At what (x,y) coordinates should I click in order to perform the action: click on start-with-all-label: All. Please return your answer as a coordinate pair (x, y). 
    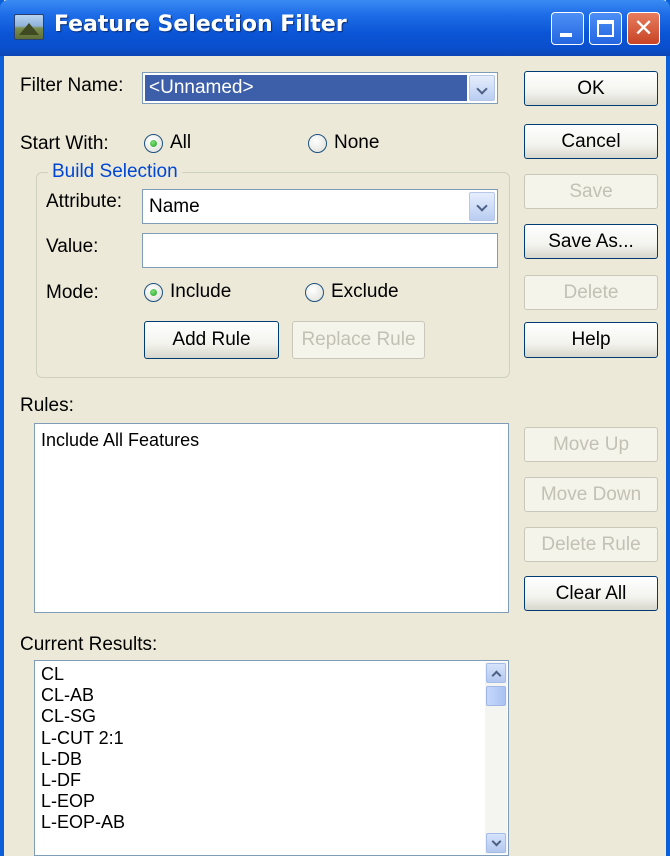
    Looking at the image, I should click on (181, 142).